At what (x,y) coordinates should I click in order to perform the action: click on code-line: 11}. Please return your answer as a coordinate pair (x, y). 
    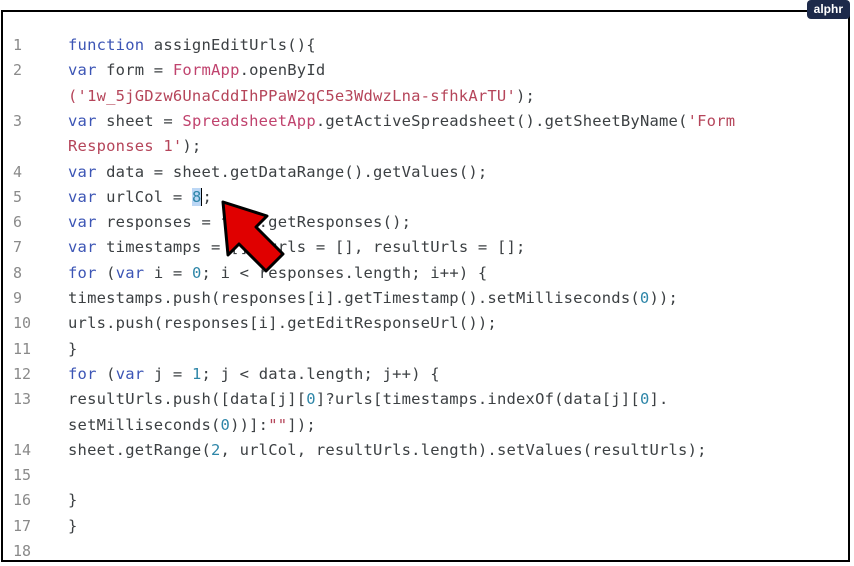
    Looking at the image, I should click on (425, 349).